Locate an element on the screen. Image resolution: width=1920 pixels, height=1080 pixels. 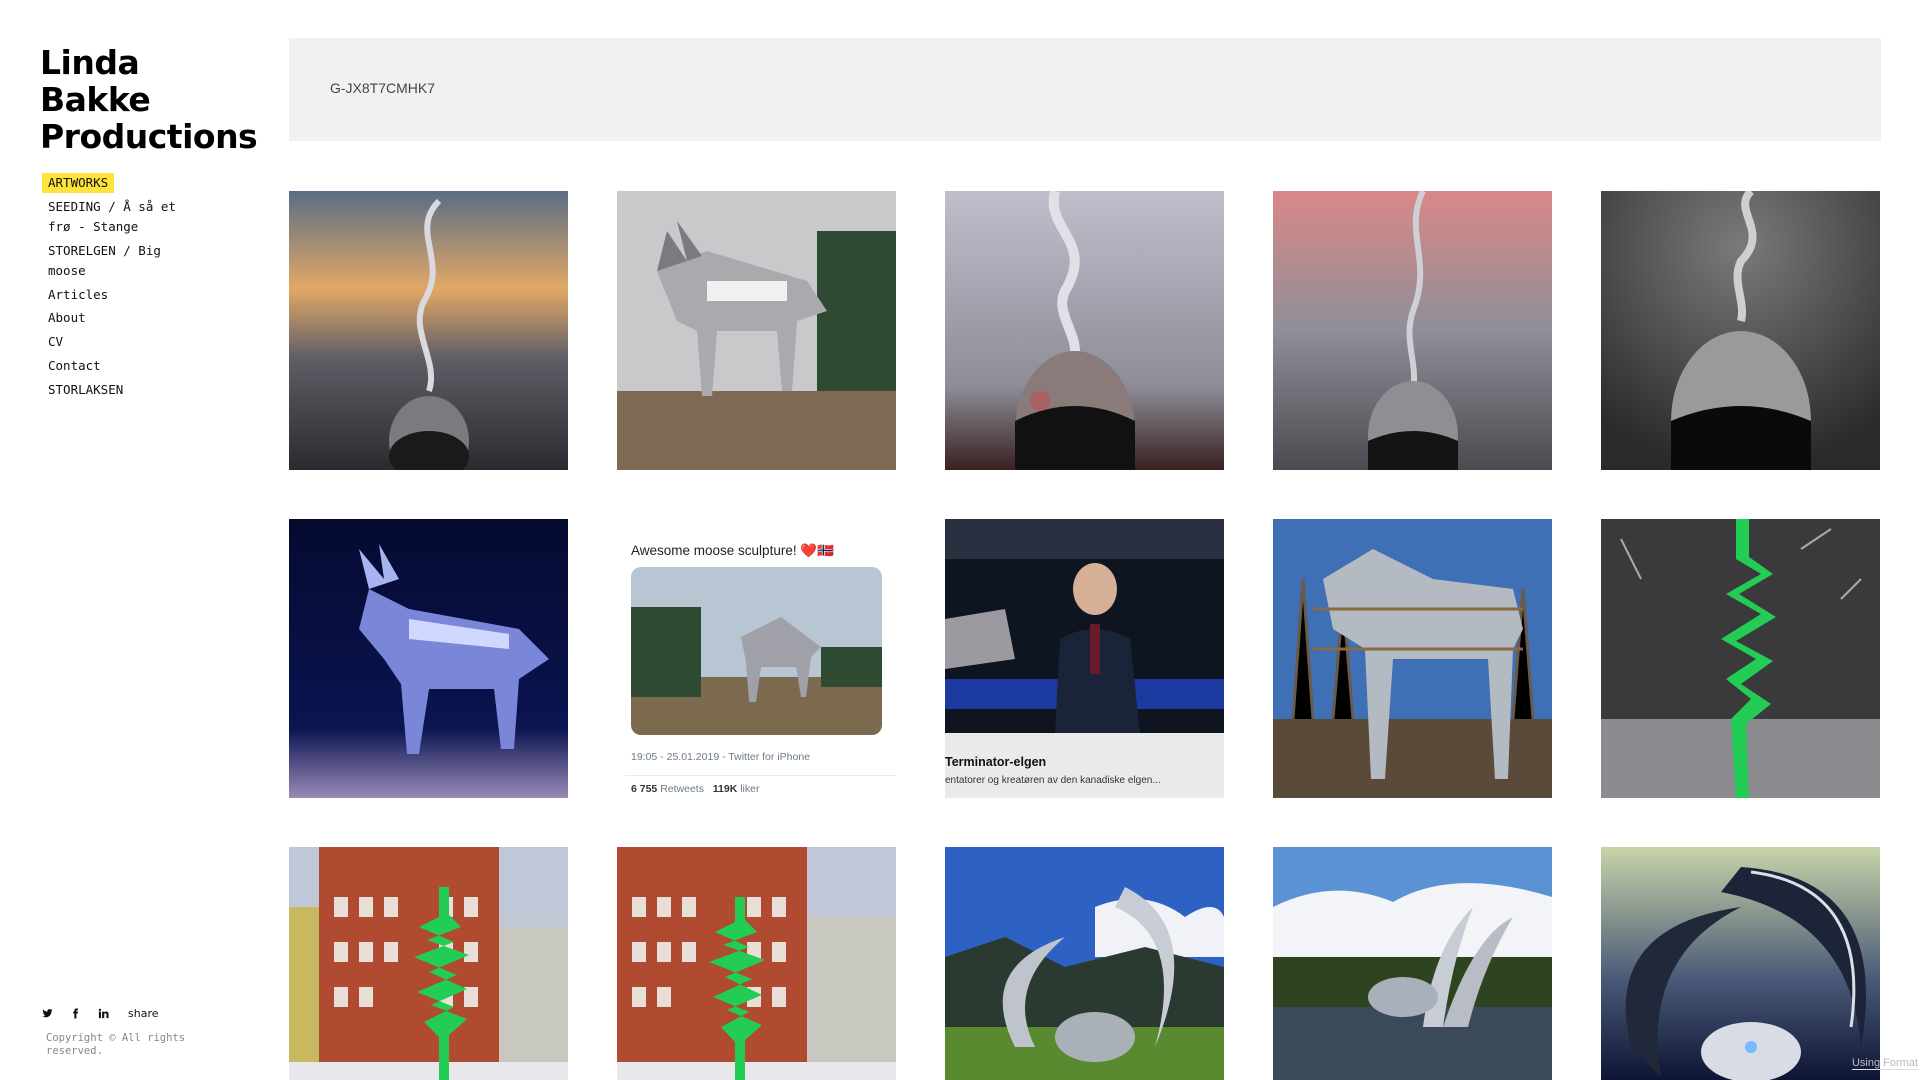
tweet-retweets-label: Retweets is located at coordinates (682, 789).